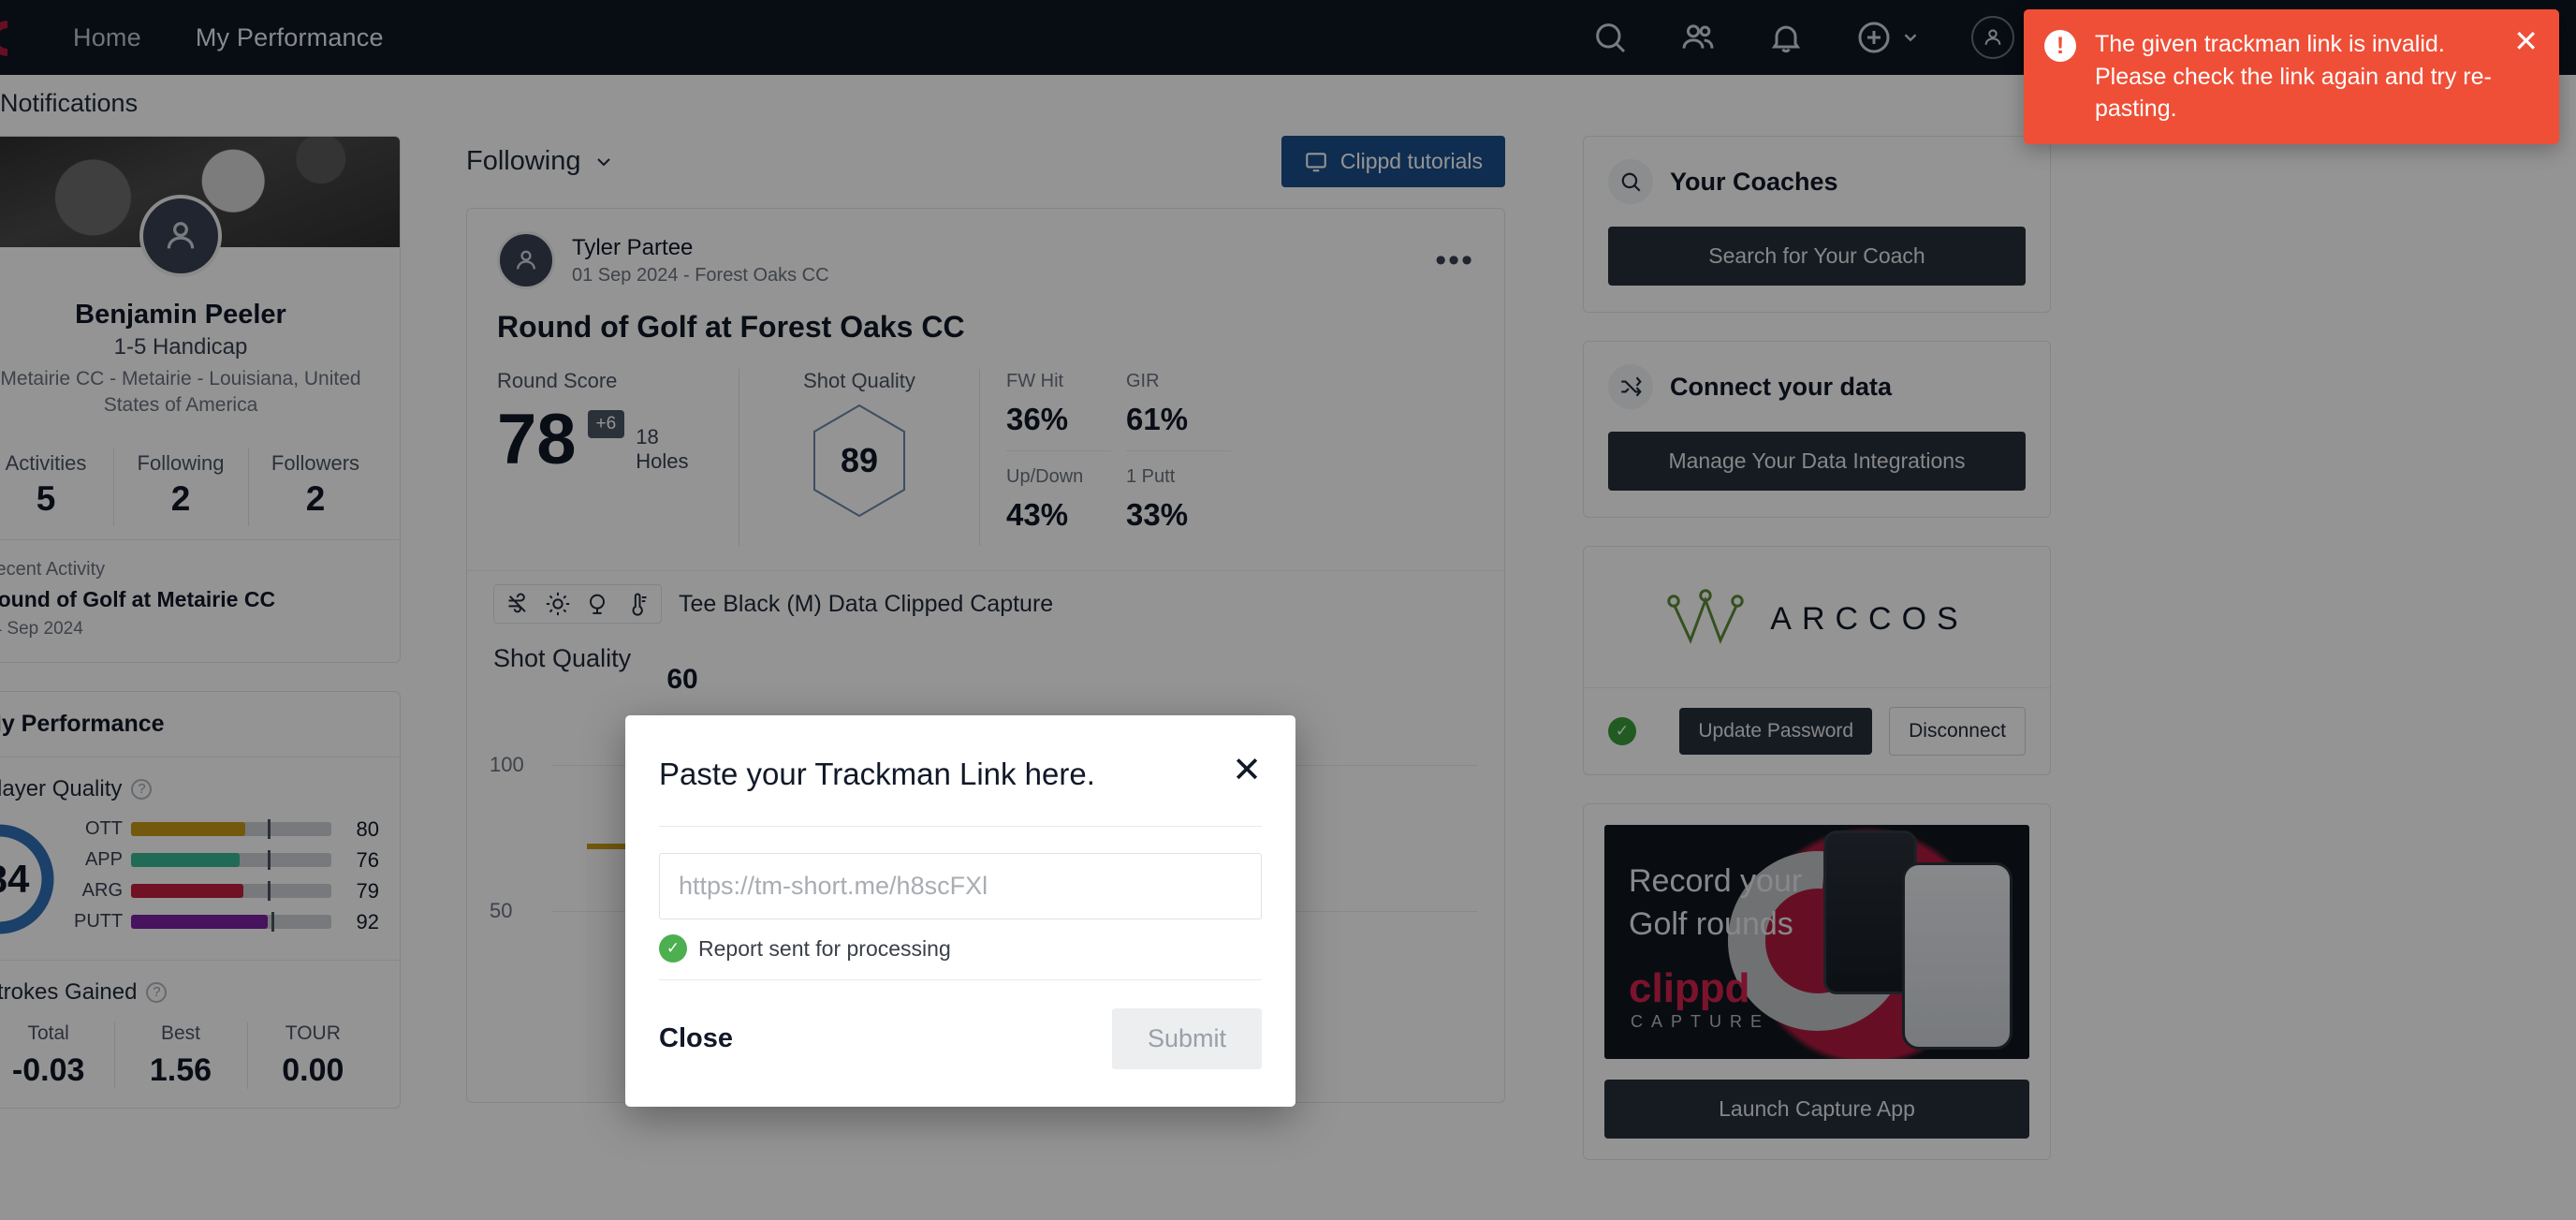 The height and width of the screenshot is (1220, 2576). What do you see at coordinates (696, 1038) in the screenshot?
I see `close-button: Close` at bounding box center [696, 1038].